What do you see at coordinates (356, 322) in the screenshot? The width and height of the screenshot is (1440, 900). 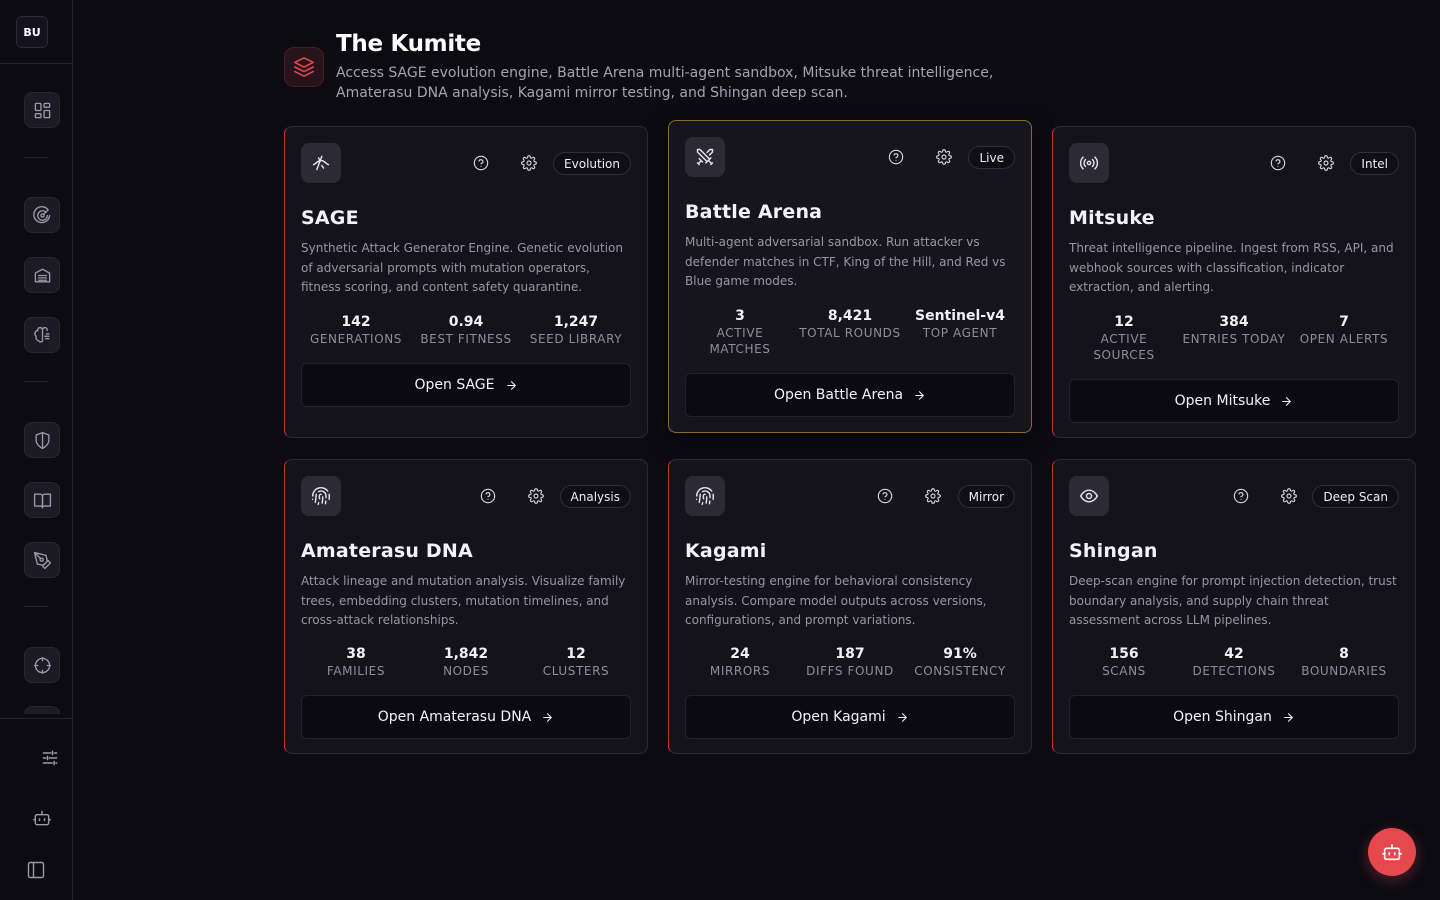 I see `stat-value: 142` at bounding box center [356, 322].